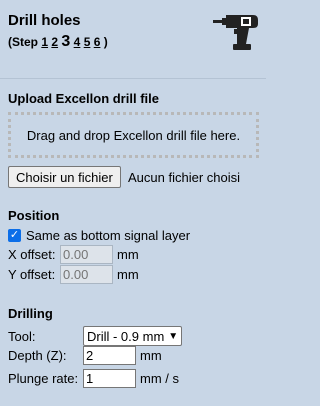 The image size is (320, 406). I want to click on step-link-4: 4, so click(77, 42).